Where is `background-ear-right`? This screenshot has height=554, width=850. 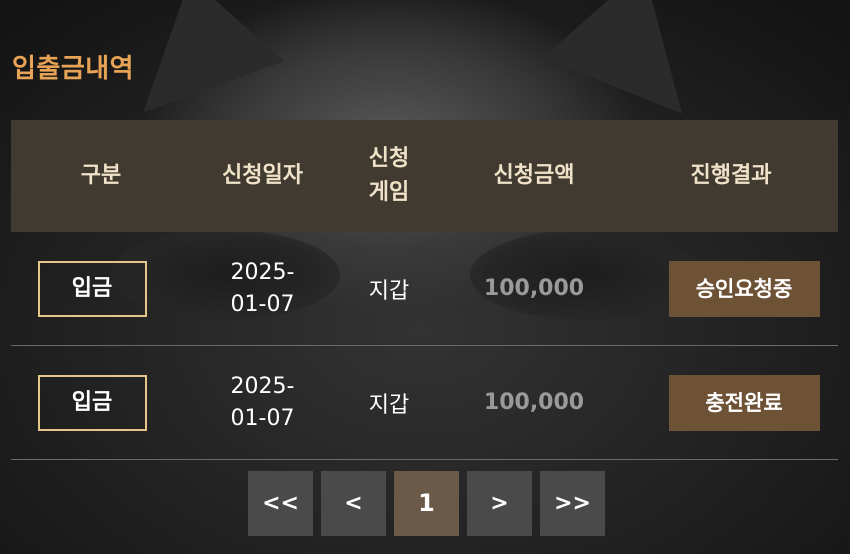
background-ear-right is located at coordinates (635, 57).